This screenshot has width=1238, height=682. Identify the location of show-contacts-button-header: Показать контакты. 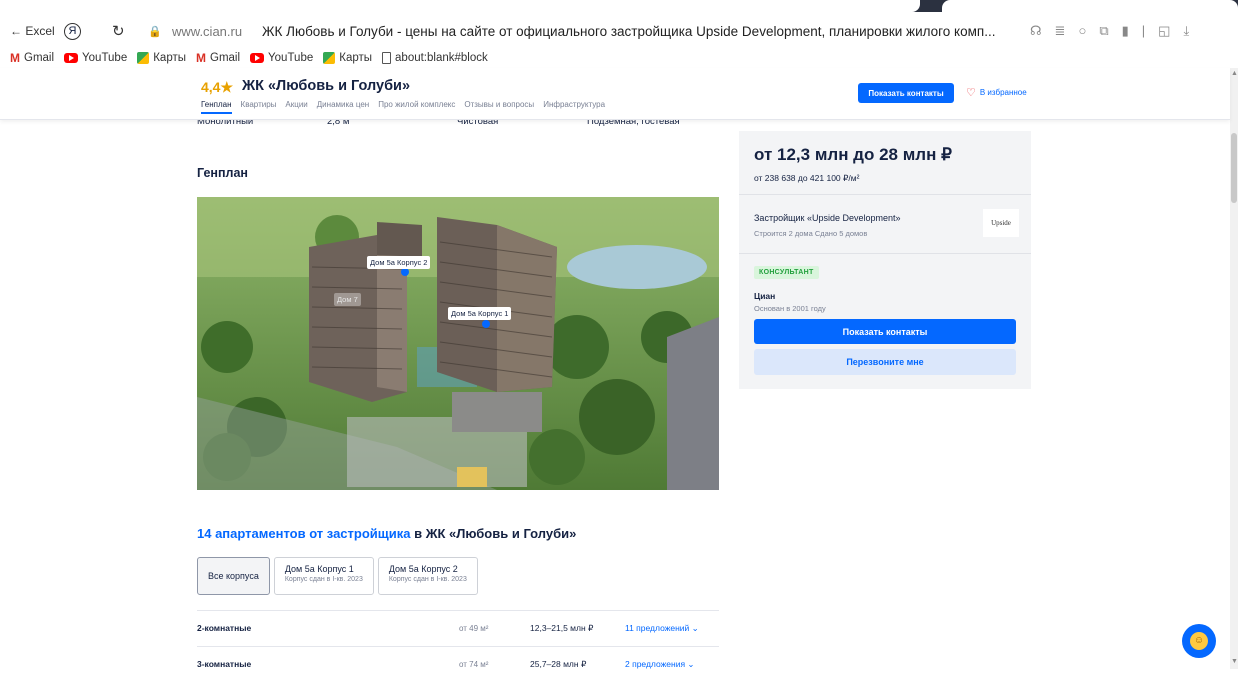
(906, 93).